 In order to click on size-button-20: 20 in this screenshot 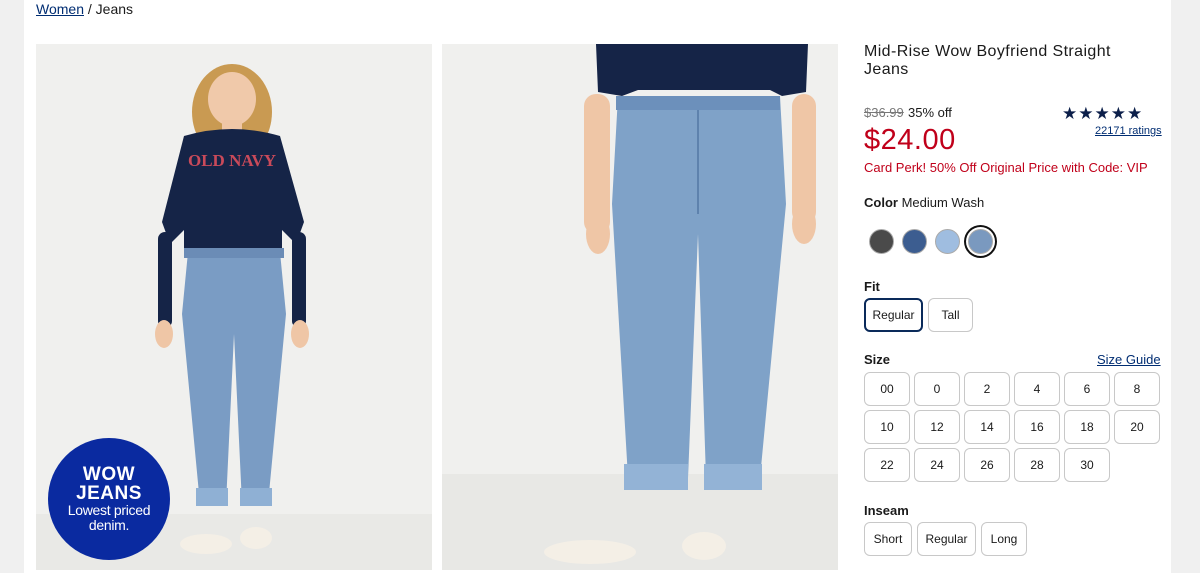, I will do `click(1137, 427)`.